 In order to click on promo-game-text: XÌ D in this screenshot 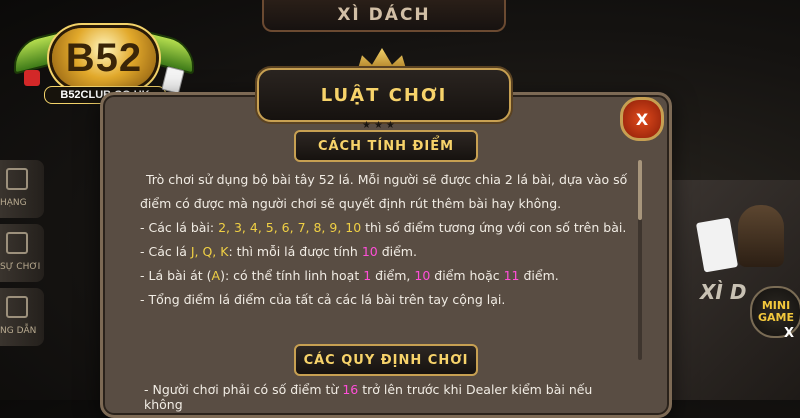, I will do `click(723, 292)`.